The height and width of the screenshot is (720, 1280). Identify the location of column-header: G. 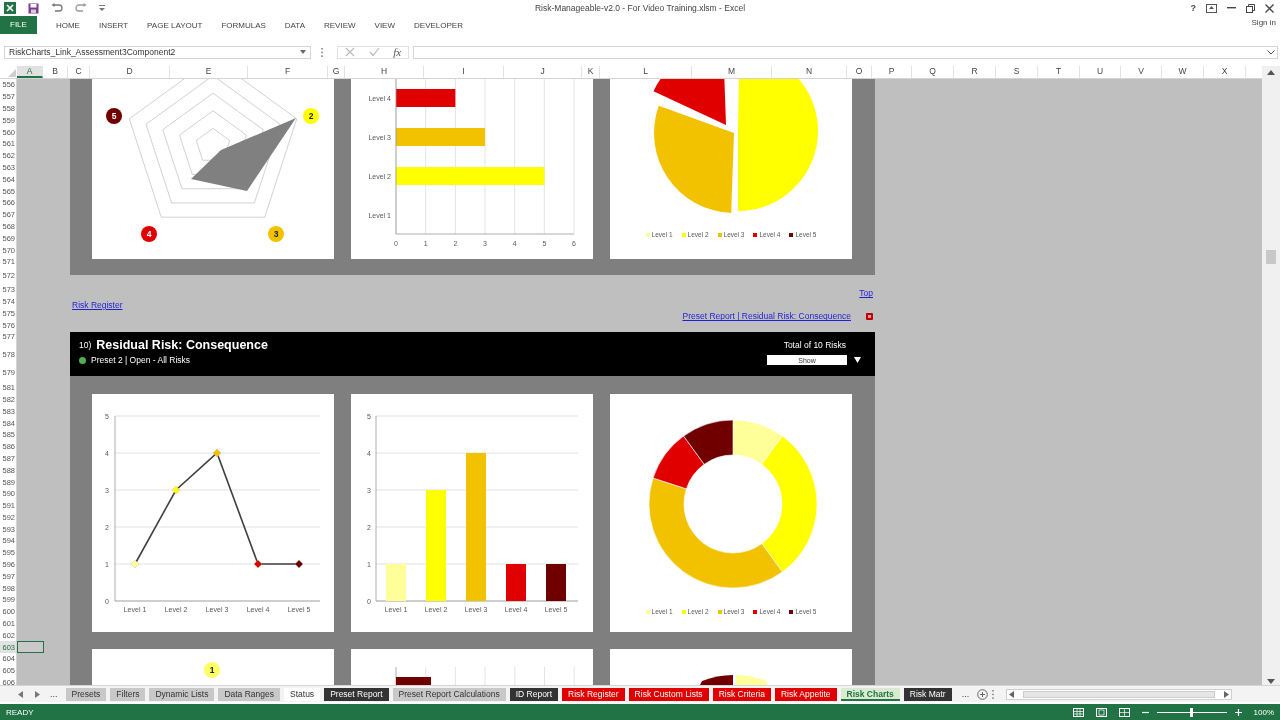
(336, 72).